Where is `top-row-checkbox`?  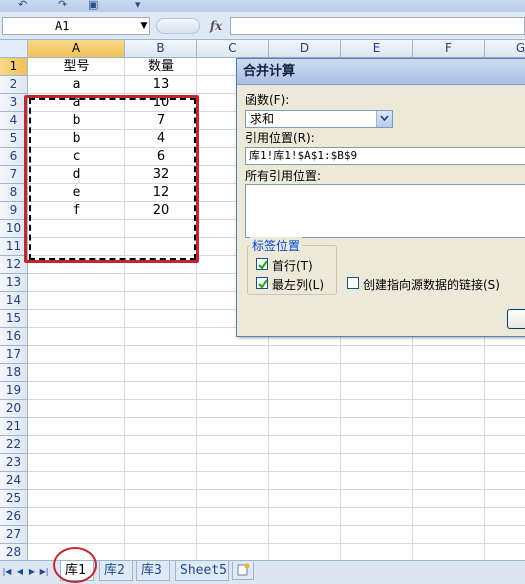 top-row-checkbox is located at coordinates (262, 264).